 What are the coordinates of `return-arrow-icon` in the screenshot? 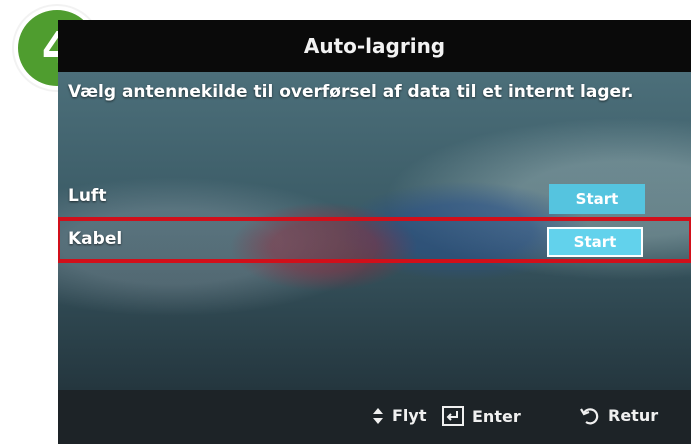 It's located at (590, 416).